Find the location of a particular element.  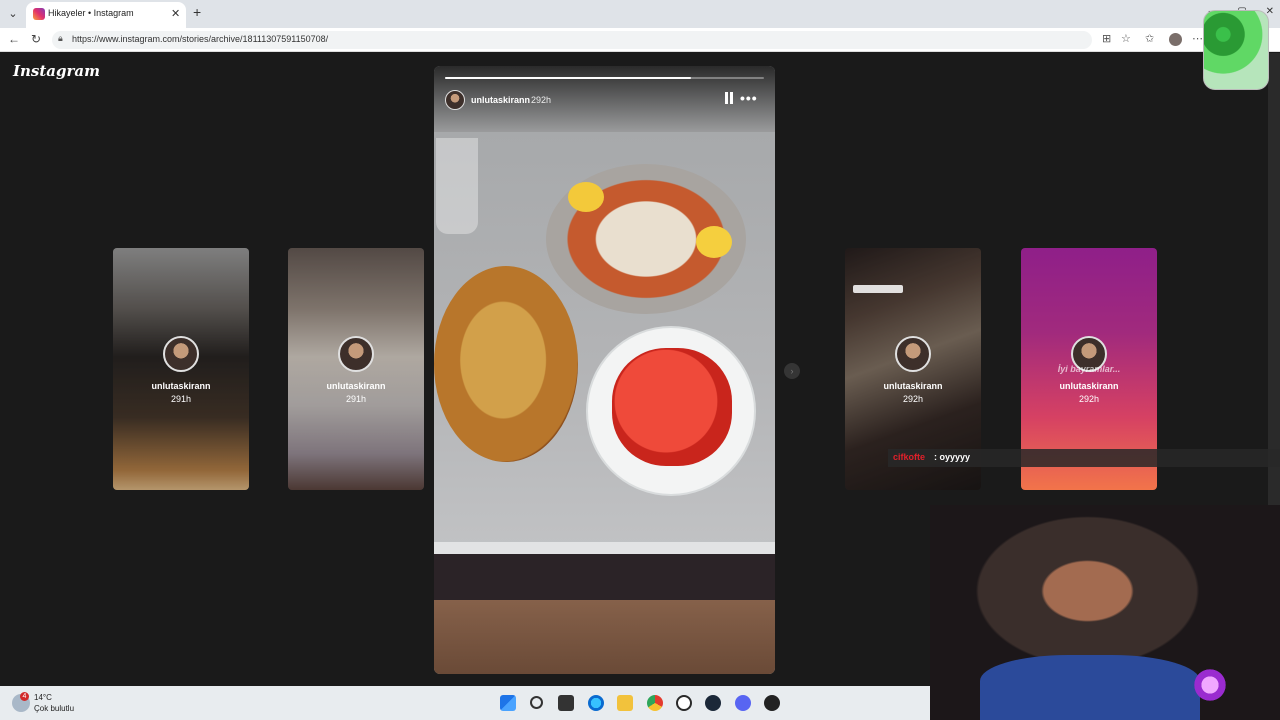

stream-chat-message: cifkofte : oyyyyy is located at coordinates (1084, 458).